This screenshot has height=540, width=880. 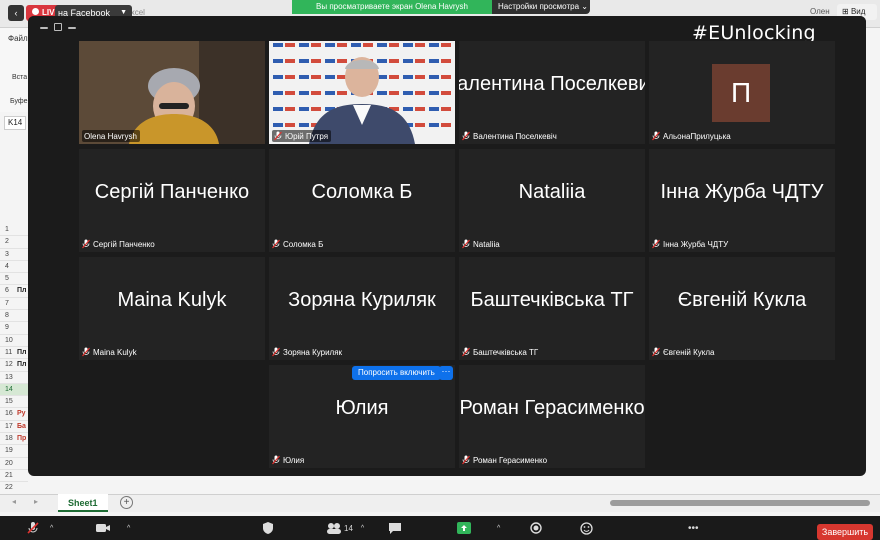 I want to click on end-meeting-button: Завершить, so click(x=845, y=532).